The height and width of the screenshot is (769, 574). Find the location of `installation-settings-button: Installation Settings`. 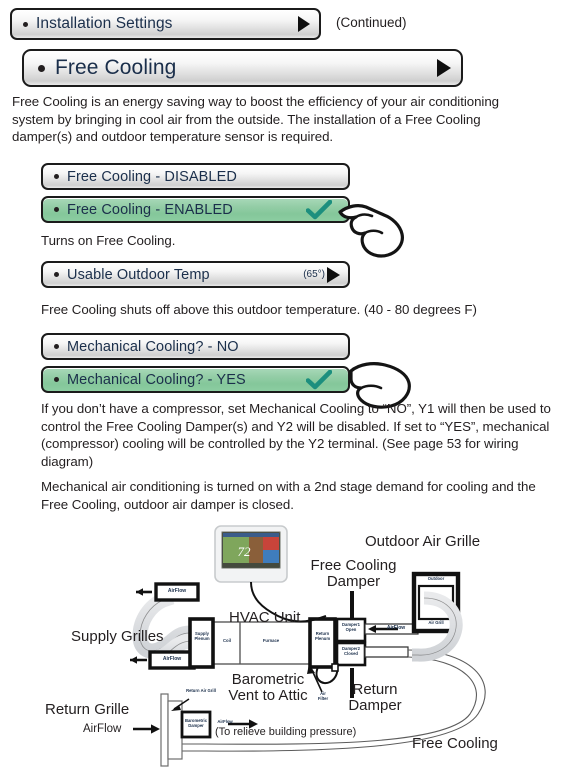

installation-settings-button: Installation Settings is located at coordinates (165, 24).